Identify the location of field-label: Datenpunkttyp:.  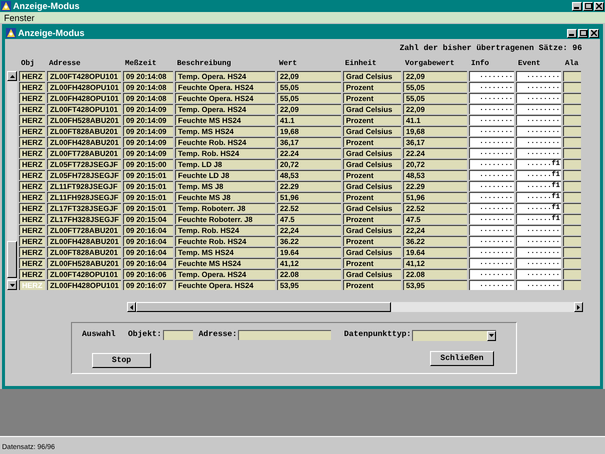
(378, 335).